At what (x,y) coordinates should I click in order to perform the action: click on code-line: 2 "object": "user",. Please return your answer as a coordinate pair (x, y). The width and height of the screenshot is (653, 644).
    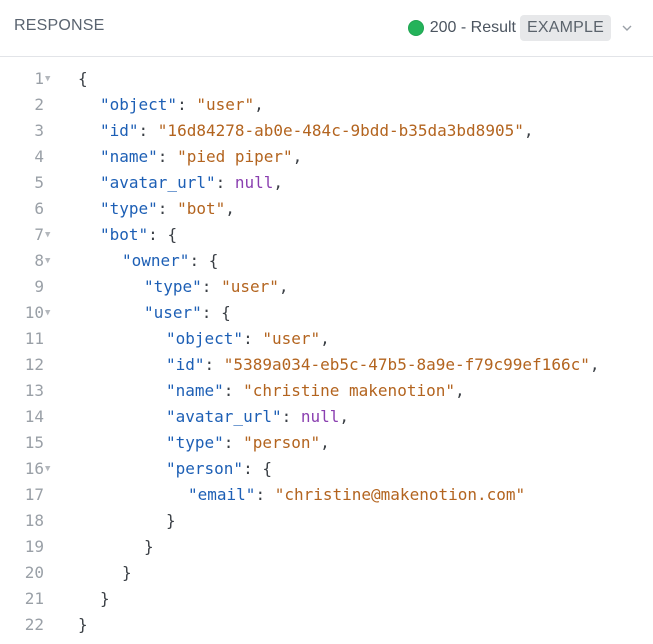
    Looking at the image, I should click on (326, 105).